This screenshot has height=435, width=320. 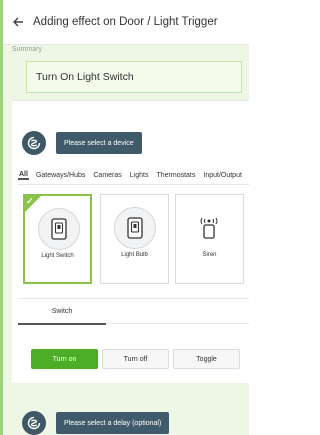 What do you see at coordinates (135, 359) in the screenshot?
I see `turn-off-button: Turn off` at bounding box center [135, 359].